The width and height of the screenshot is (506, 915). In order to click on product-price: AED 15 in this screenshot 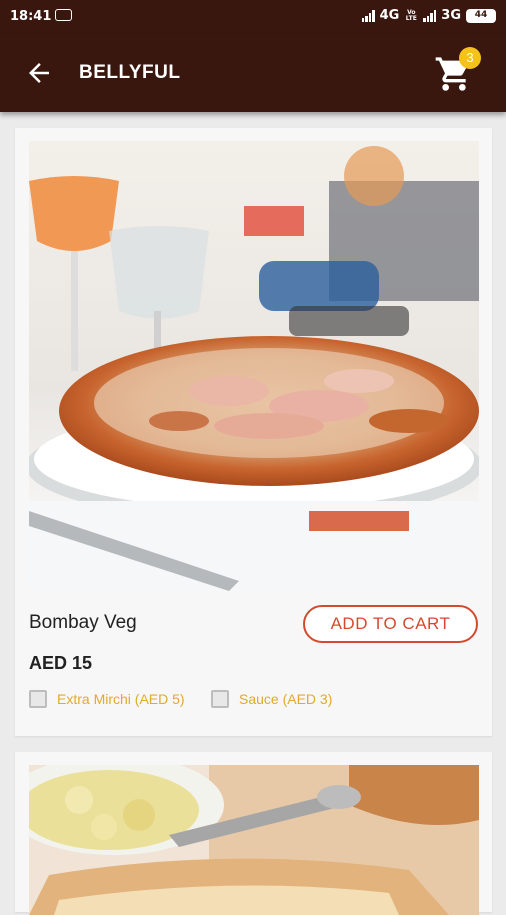, I will do `click(61, 663)`.